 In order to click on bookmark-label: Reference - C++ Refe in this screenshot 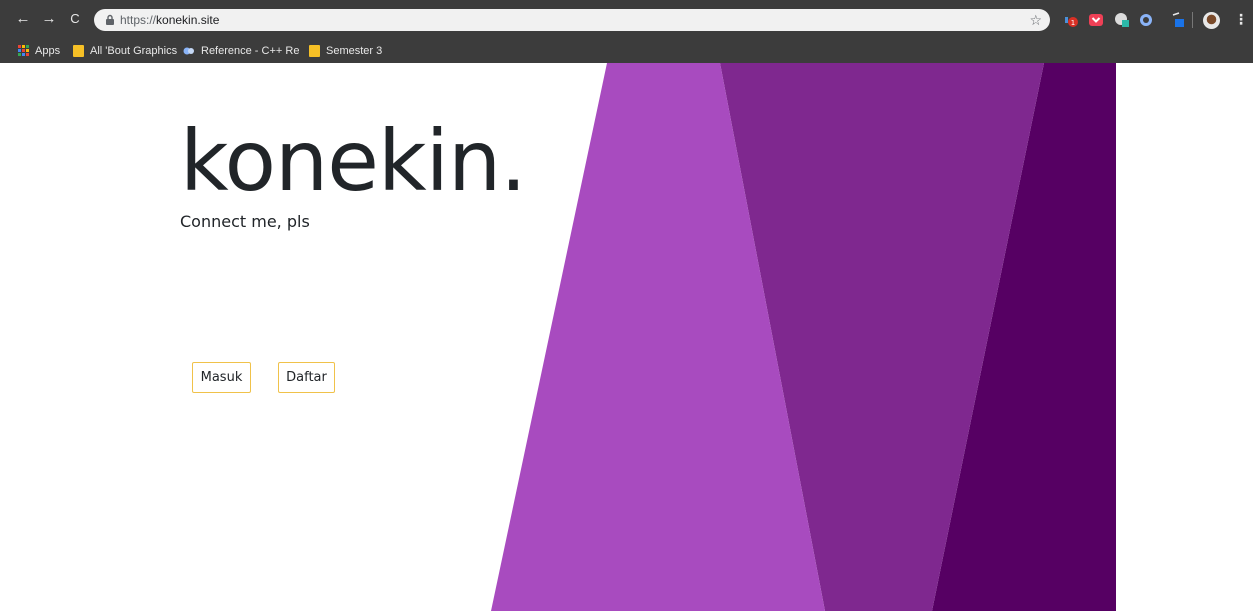, I will do `click(250, 50)`.